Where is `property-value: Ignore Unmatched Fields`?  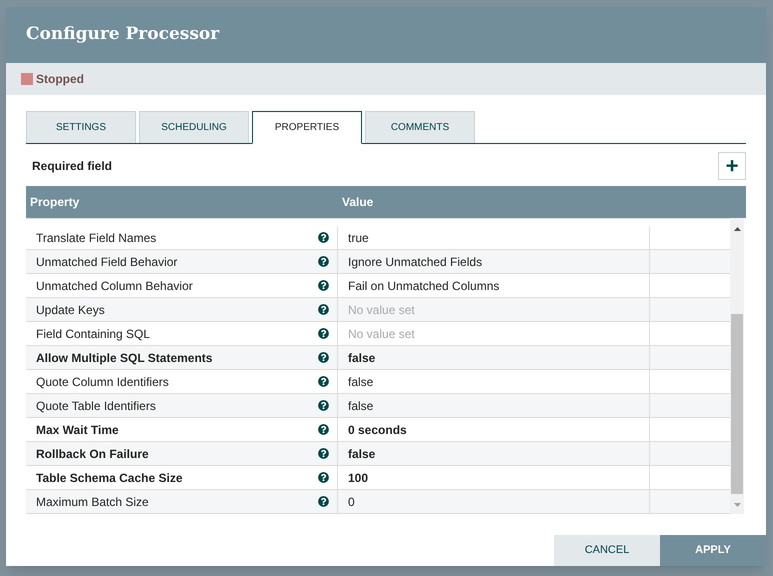
property-value: Ignore Unmatched Fields is located at coordinates (415, 261).